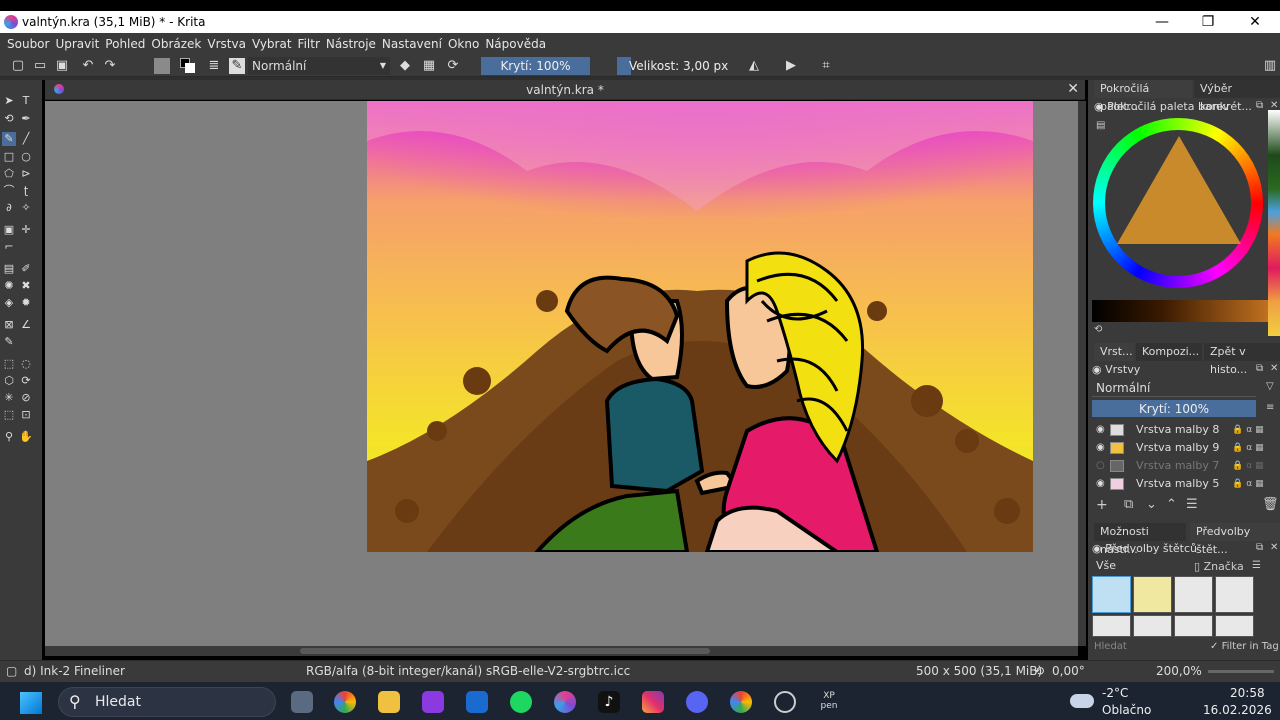 The width and height of the screenshot is (1280, 720). Describe the element at coordinates (26, 286) in the screenshot. I see `assistant-icon: ✖` at that location.